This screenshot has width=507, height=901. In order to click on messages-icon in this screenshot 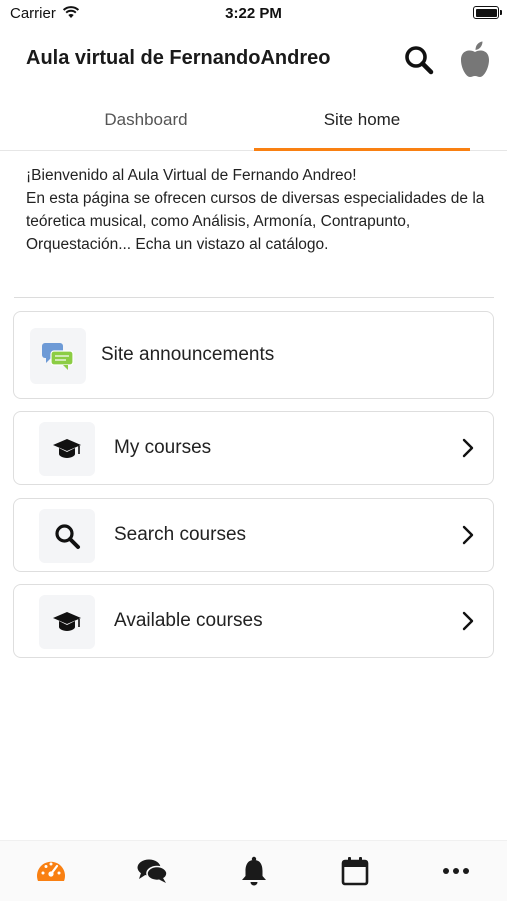, I will do `click(152, 871)`.